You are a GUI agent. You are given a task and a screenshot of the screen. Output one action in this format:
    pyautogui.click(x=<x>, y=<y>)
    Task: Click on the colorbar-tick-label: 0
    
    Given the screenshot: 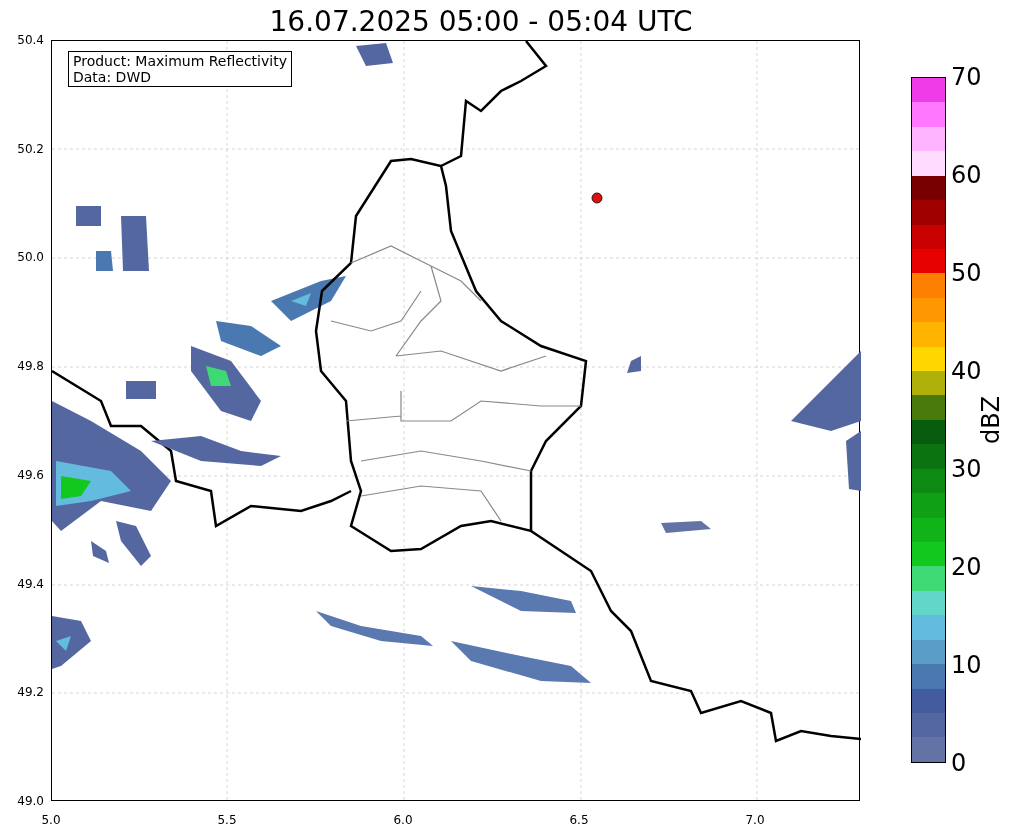 What is the action you would take?
    pyautogui.click(x=958, y=763)
    